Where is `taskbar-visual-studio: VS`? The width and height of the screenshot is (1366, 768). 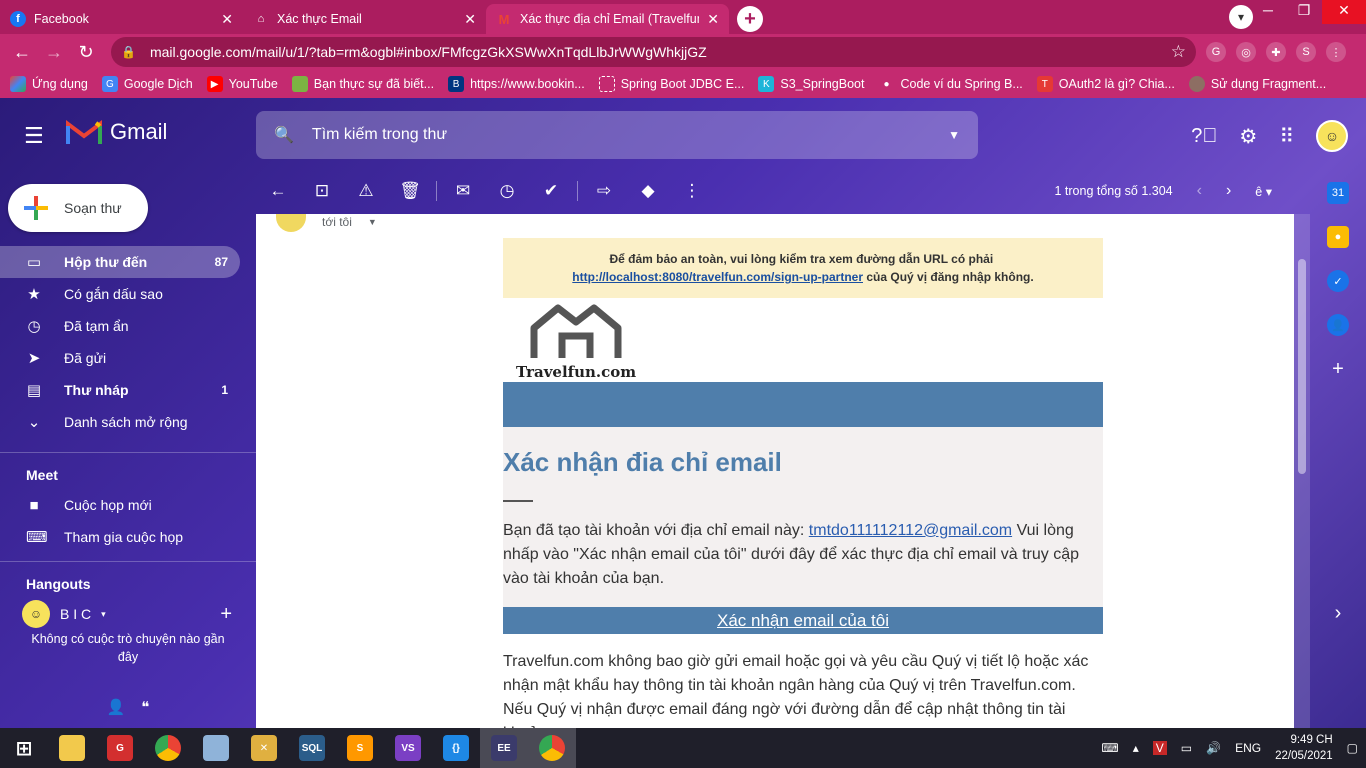 taskbar-visual-studio: VS is located at coordinates (408, 748).